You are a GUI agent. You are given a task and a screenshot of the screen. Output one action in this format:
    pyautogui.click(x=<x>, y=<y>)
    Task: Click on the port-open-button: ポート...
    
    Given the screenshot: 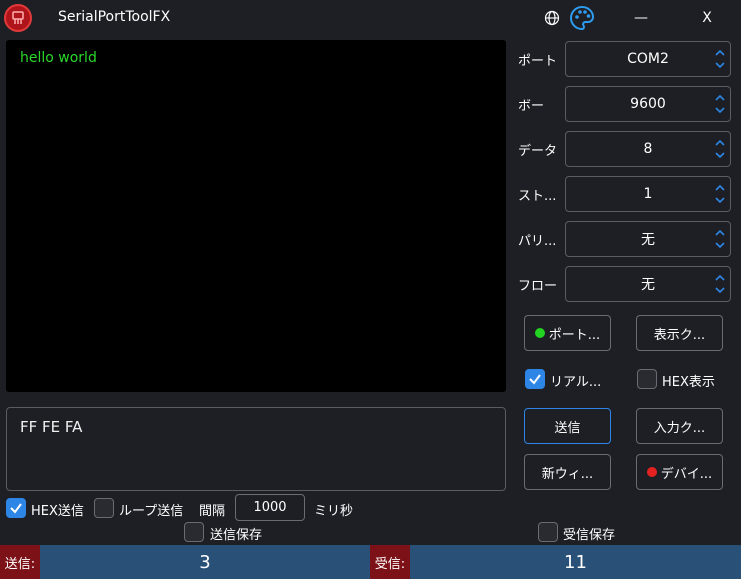 What is the action you would take?
    pyautogui.click(x=567, y=333)
    